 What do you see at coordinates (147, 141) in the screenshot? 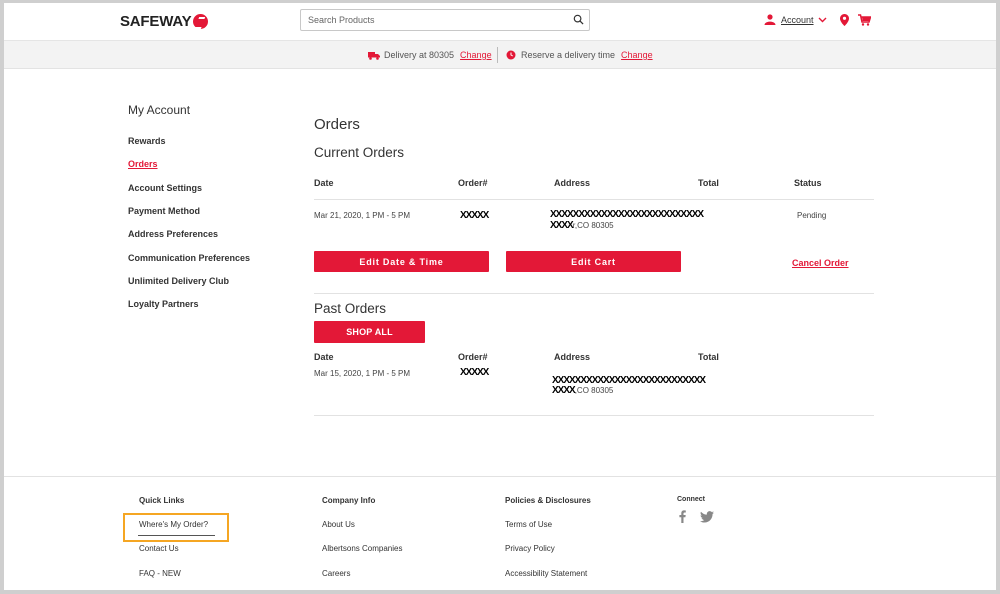
I see `sidebar-item-rewards: Rewards` at bounding box center [147, 141].